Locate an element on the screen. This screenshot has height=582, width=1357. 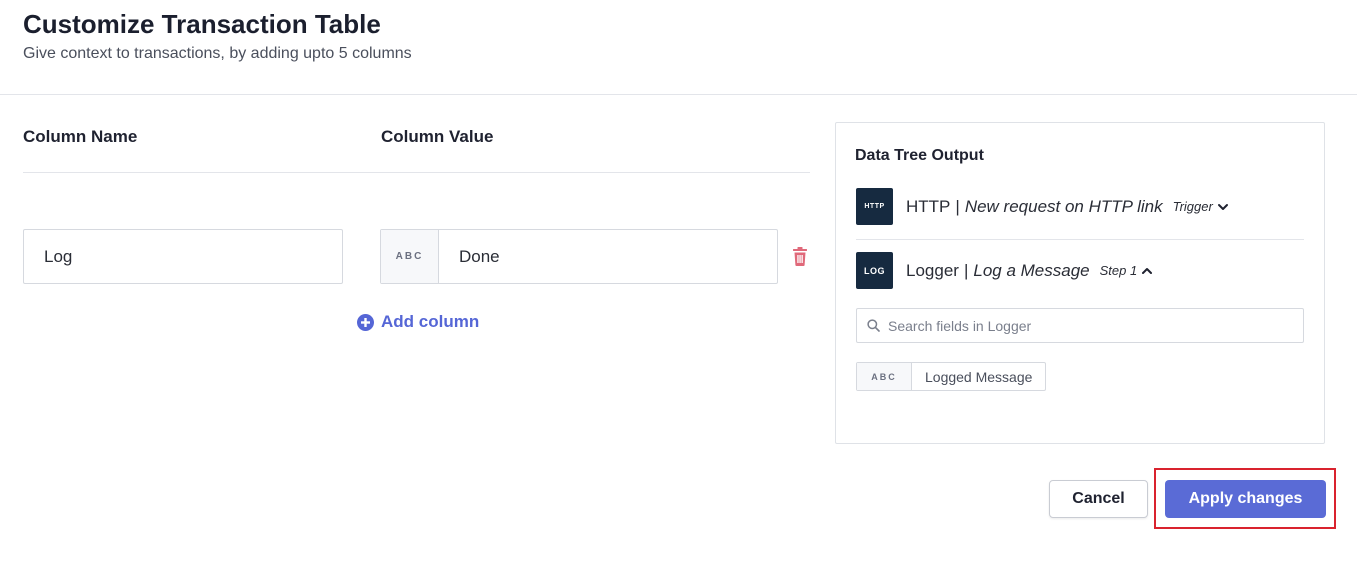
step-app-name: Logger is located at coordinates (932, 270).